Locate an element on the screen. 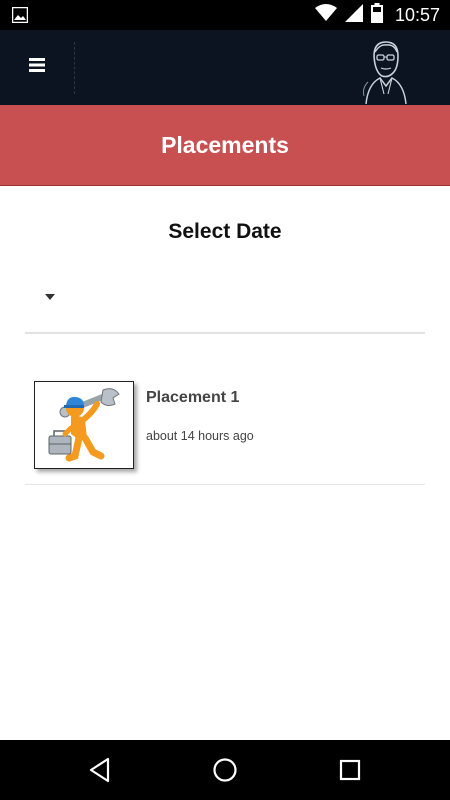 This screenshot has width=450, height=800. status-bar: 10:57 is located at coordinates (225, 15).